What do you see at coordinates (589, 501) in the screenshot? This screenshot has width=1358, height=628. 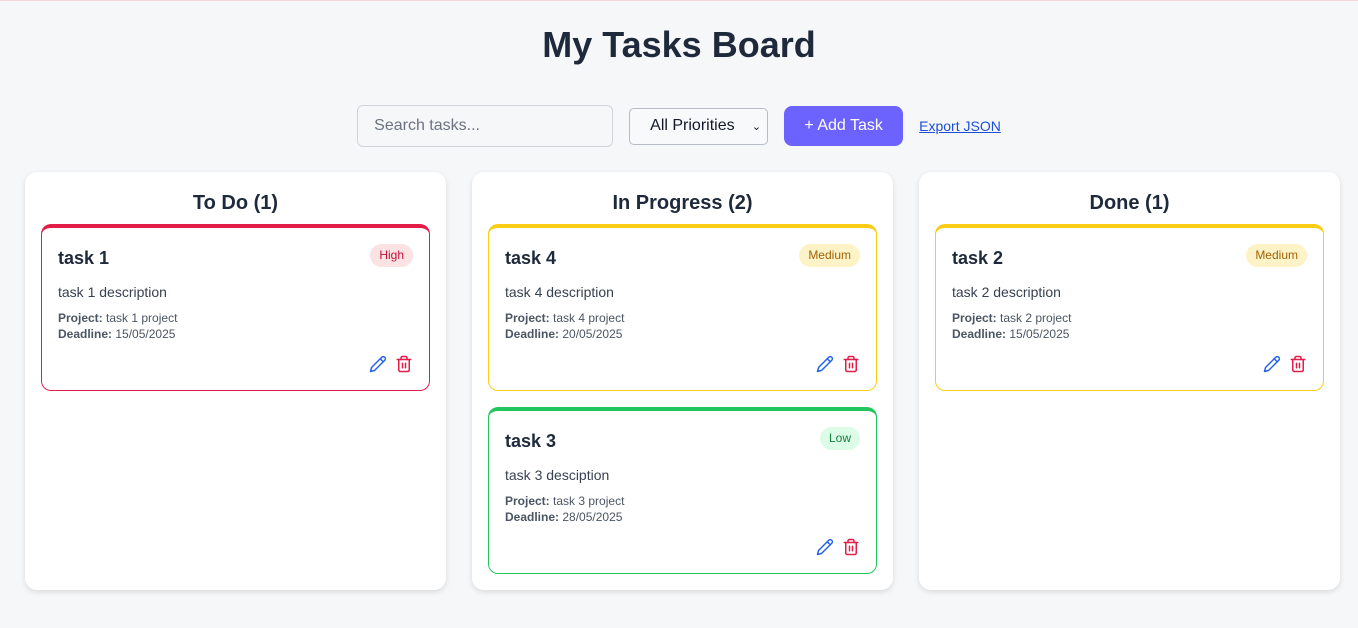 I see `task-project: task 3 project` at bounding box center [589, 501].